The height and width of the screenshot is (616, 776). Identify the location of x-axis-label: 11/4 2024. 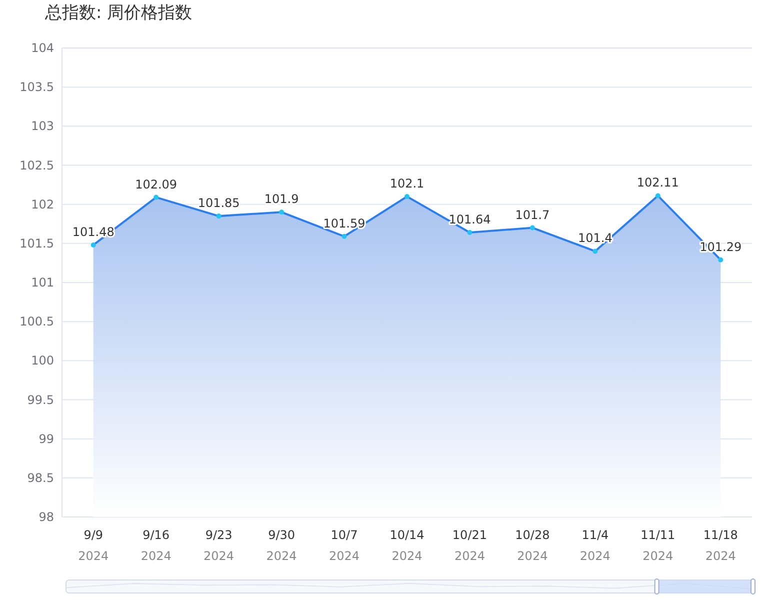
(595, 545).